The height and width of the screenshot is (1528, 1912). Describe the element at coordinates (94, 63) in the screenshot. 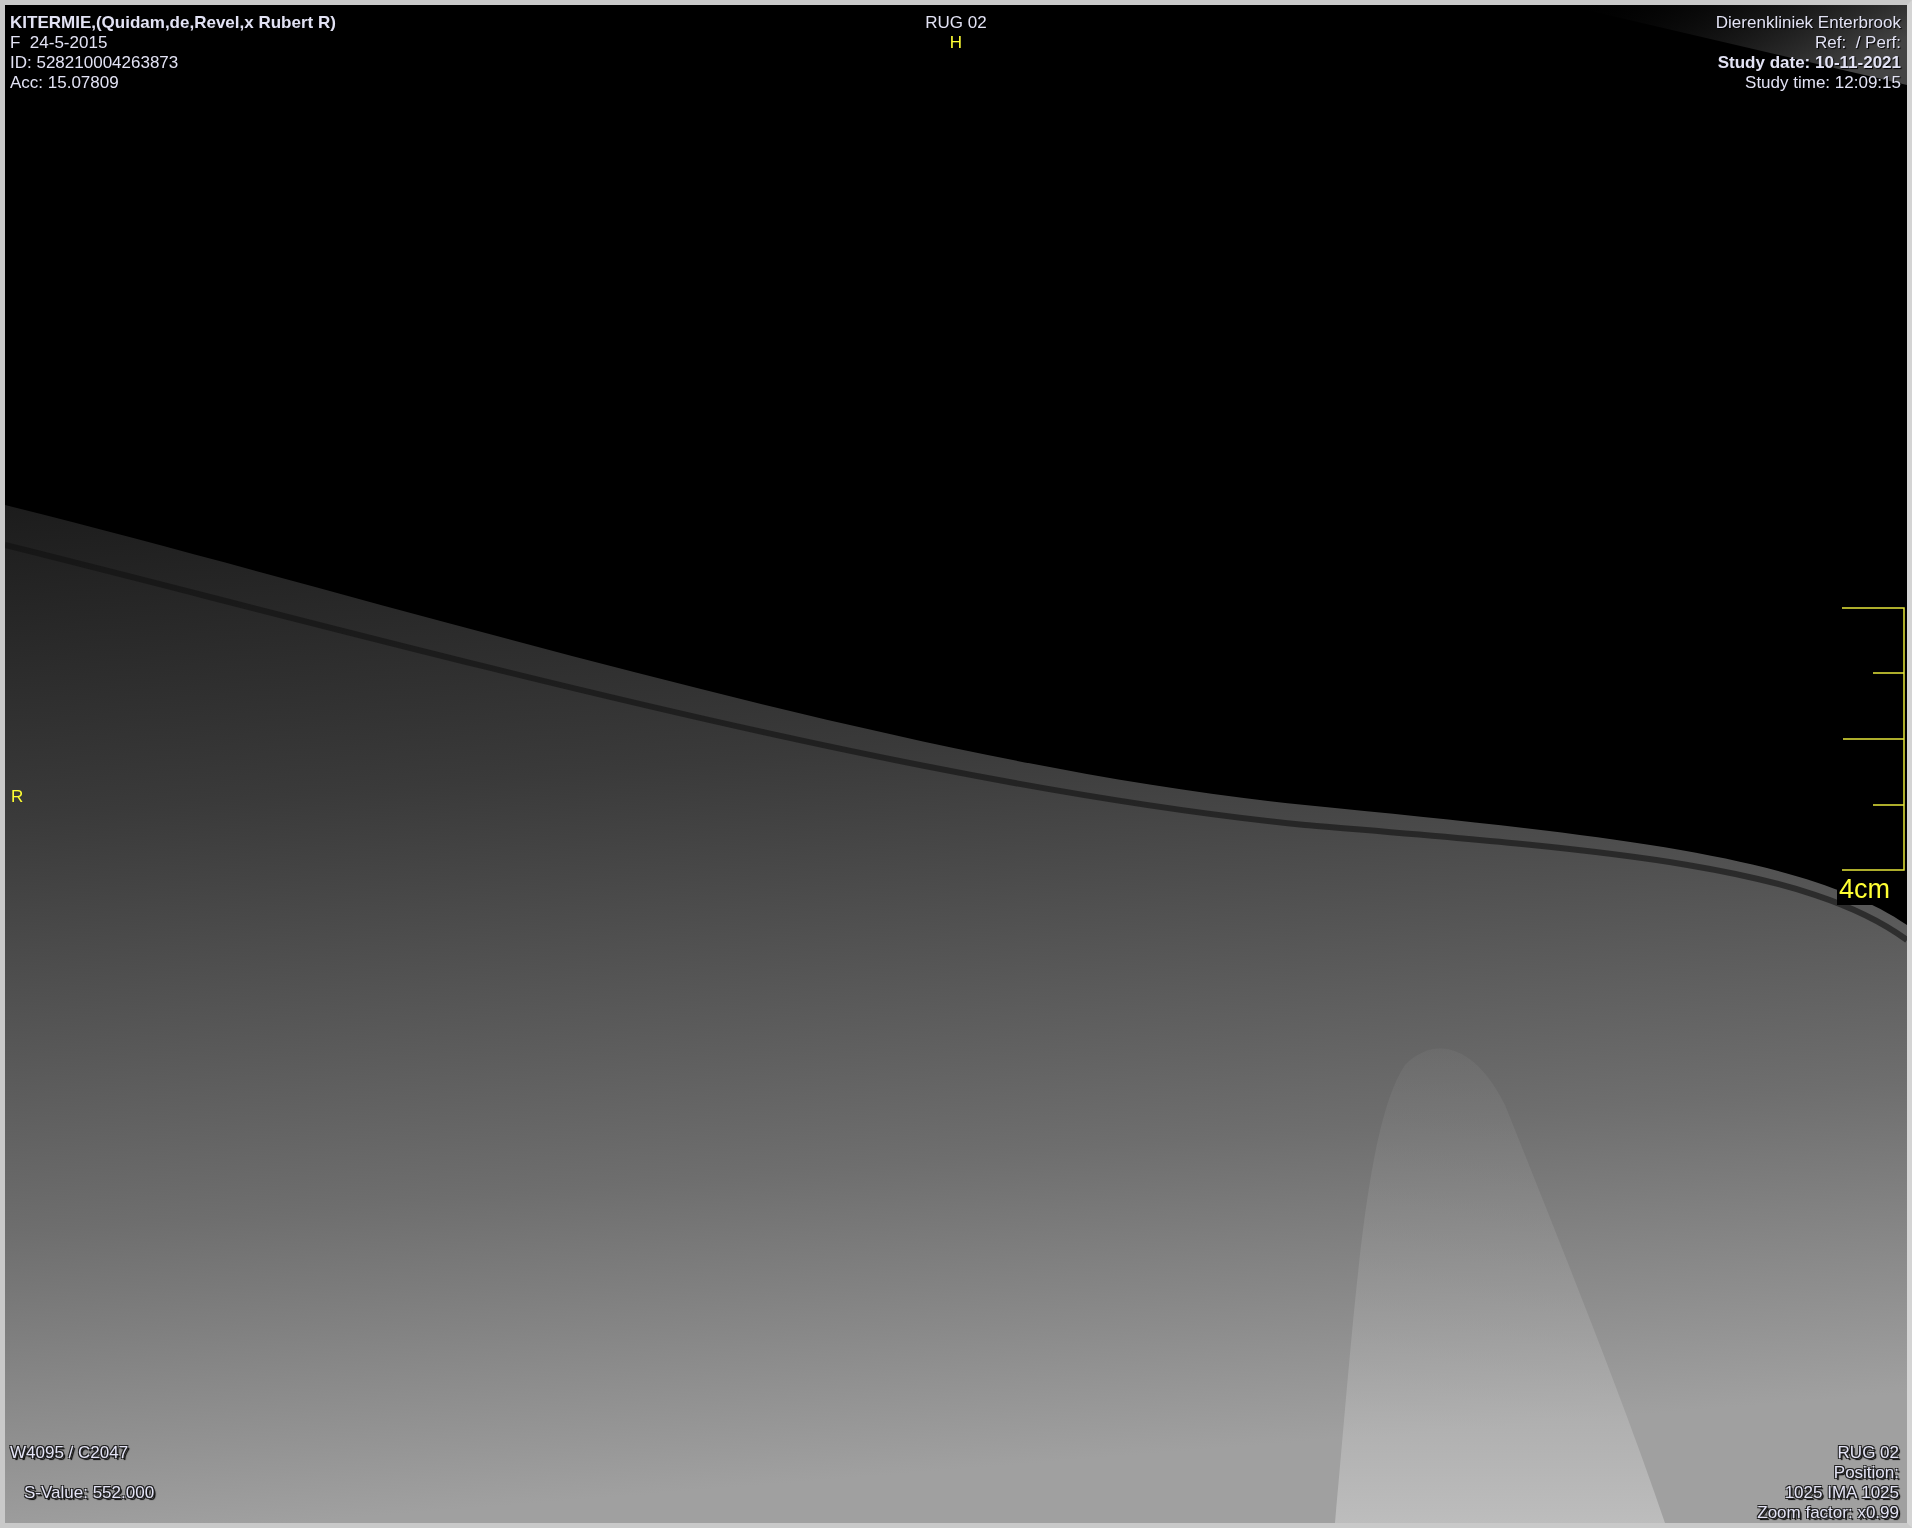

I see `patient-info-text: ID: 528210004263873` at that location.